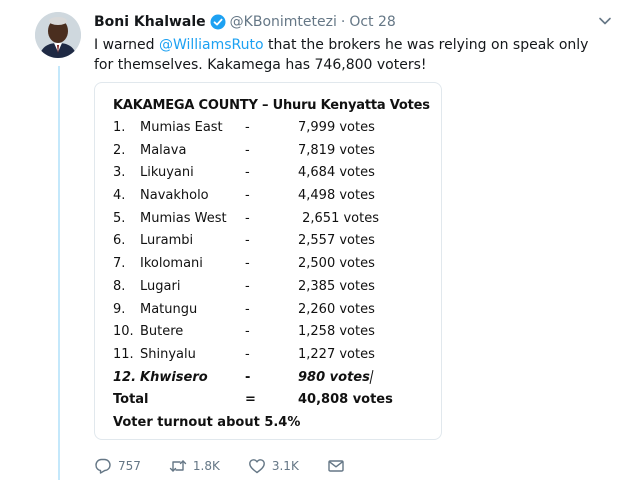 The height and width of the screenshot is (480, 632). Describe the element at coordinates (167, 241) in the screenshot. I see `row-place: Lurambi` at that location.